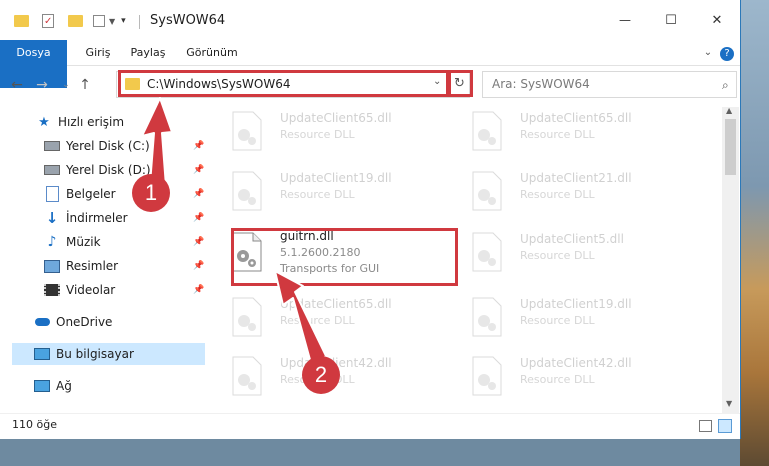 The height and width of the screenshot is (466, 769). I want to click on close-button: ✕, so click(717, 20).